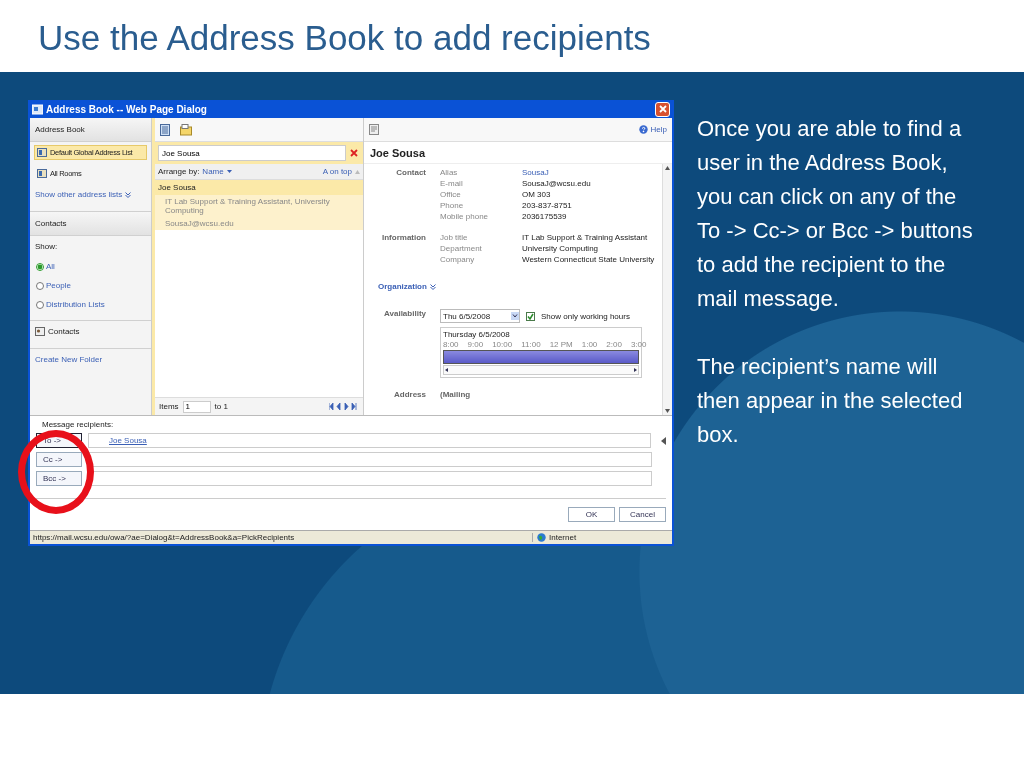 The image size is (1024, 768). Describe the element at coordinates (403, 237) in the screenshot. I see `section-heading: Information` at that location.